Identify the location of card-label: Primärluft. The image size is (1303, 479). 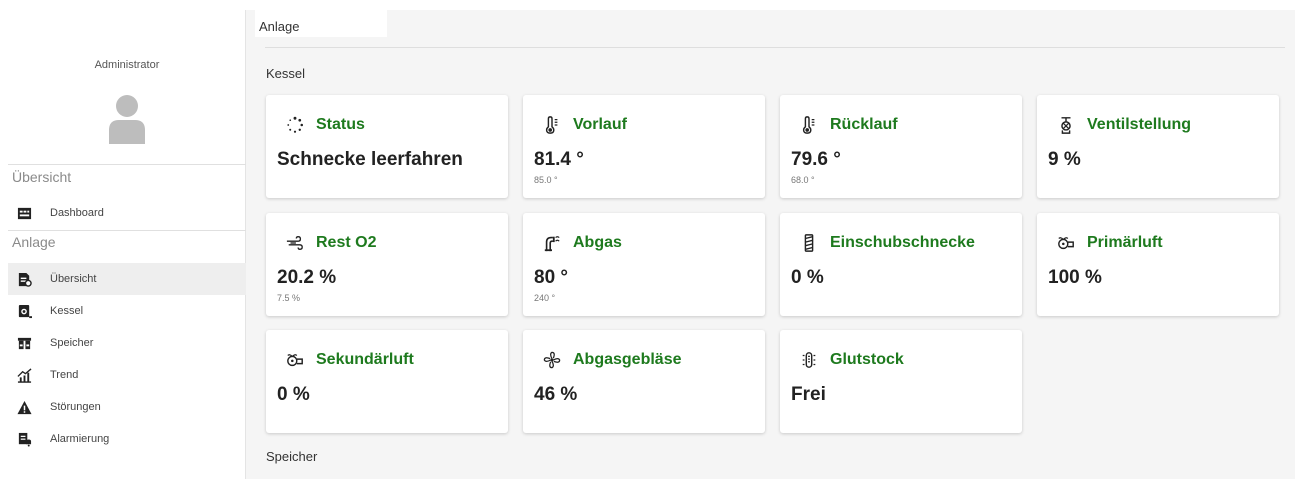
(1125, 242).